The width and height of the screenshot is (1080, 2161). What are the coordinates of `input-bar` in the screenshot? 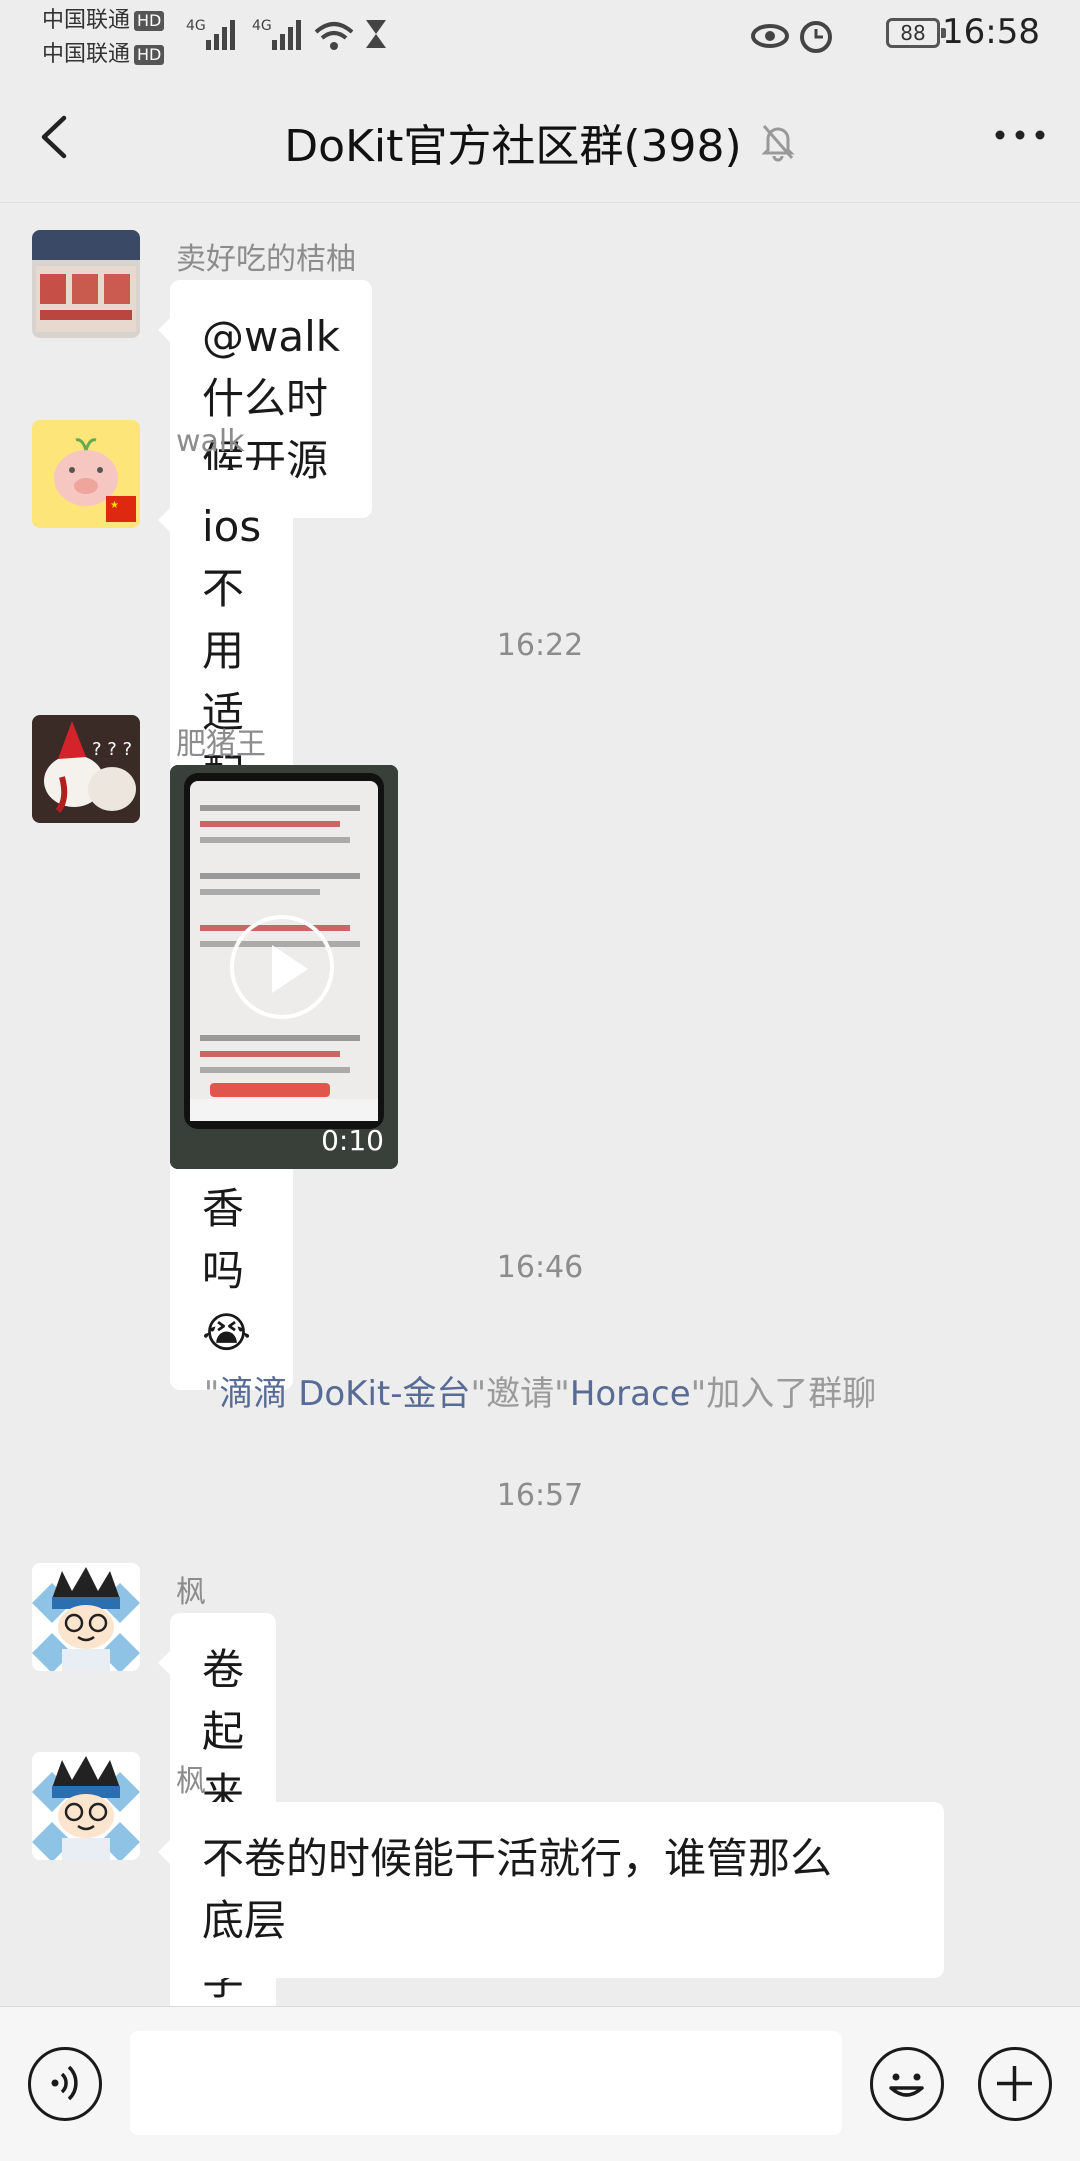 It's located at (540, 2083).